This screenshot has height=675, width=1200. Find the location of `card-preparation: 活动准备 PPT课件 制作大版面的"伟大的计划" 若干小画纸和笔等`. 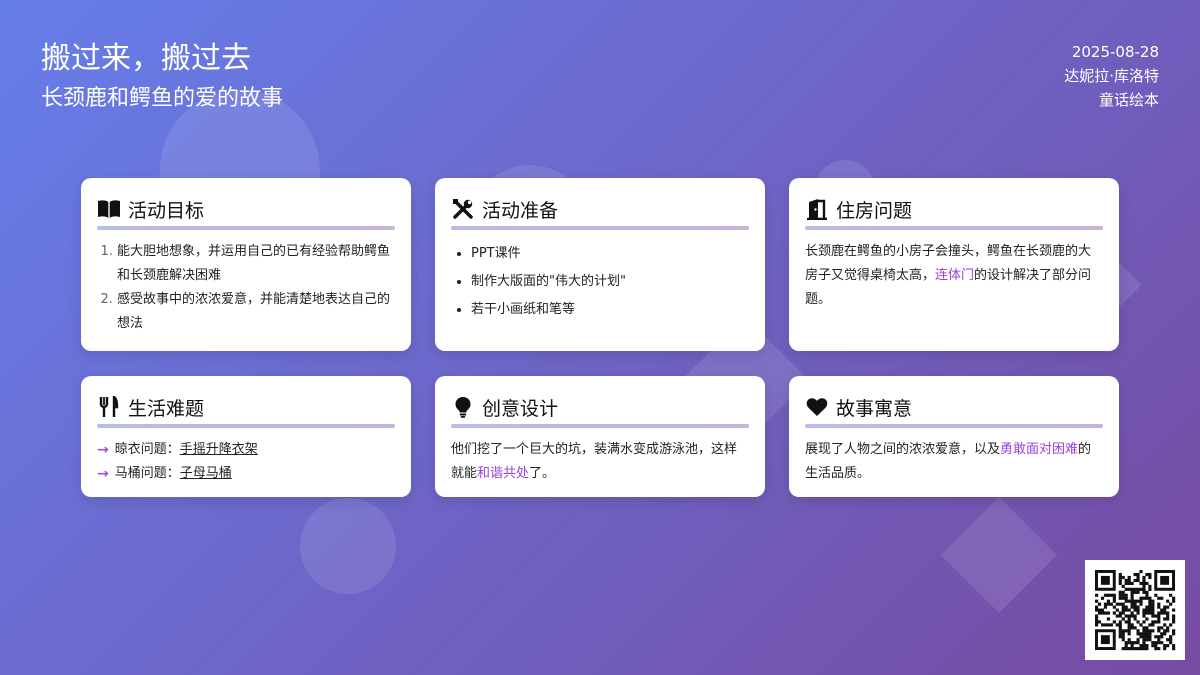

card-preparation: 活动准备 PPT课件 制作大版面的"伟大的计划" 若干小画纸和笔等 is located at coordinates (600, 264).